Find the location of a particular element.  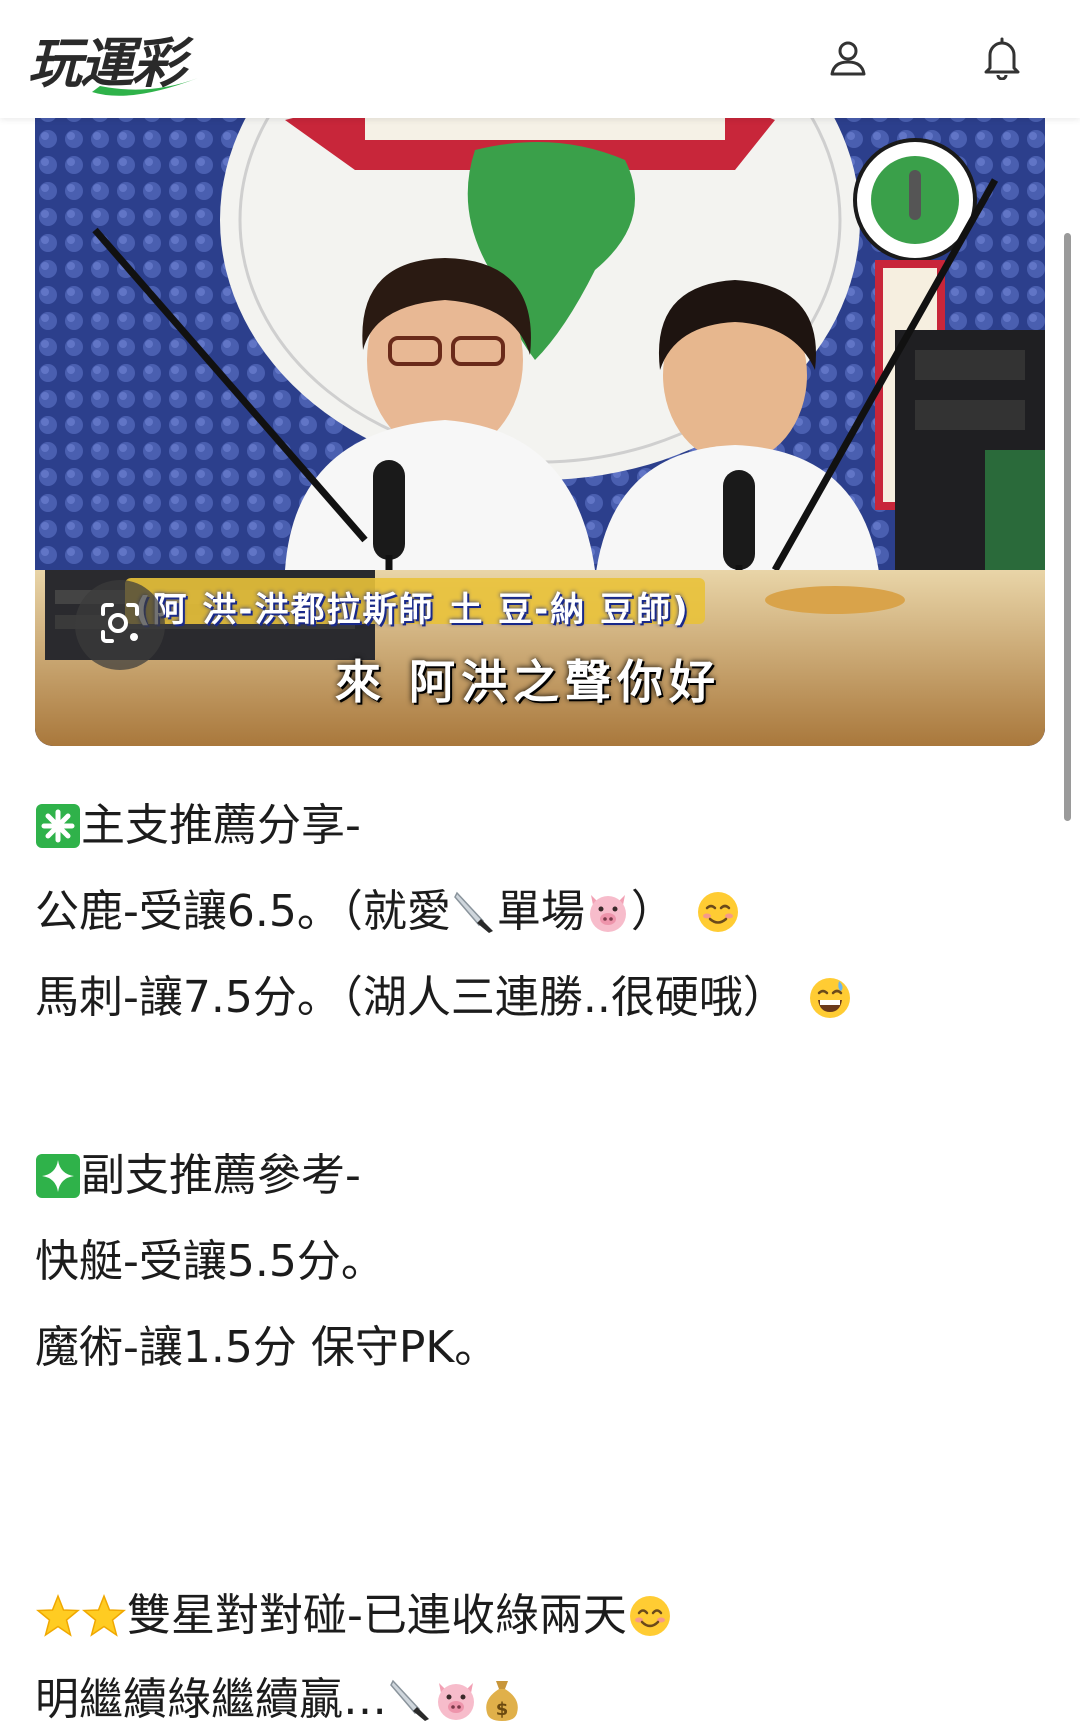

sub-pick-line-1-text: 快艇-受讓5.5分。 is located at coordinates (210, 1261).